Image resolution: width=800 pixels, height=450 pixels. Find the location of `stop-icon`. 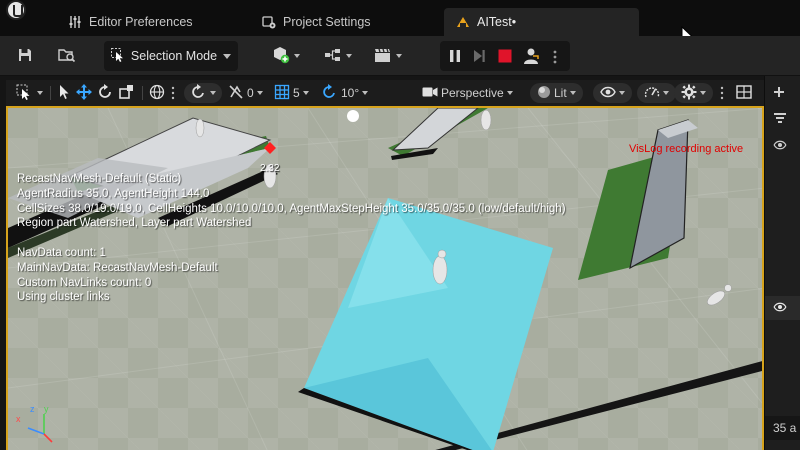

stop-icon is located at coordinates (505, 57).